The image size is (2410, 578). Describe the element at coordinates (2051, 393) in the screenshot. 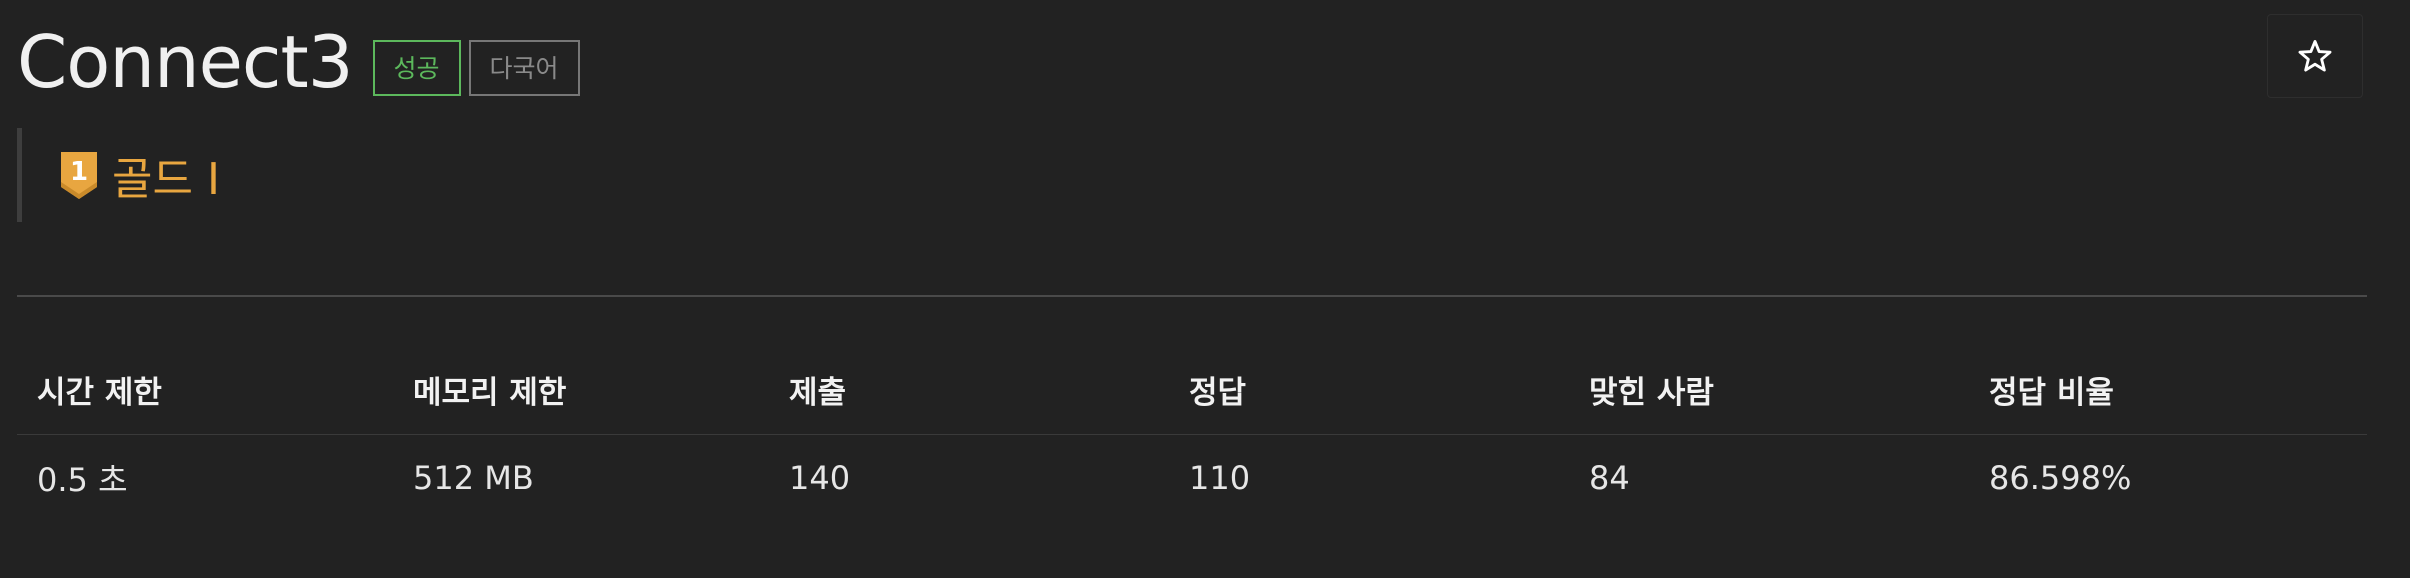

I see `header-accept-ratio: 정답 비율` at that location.